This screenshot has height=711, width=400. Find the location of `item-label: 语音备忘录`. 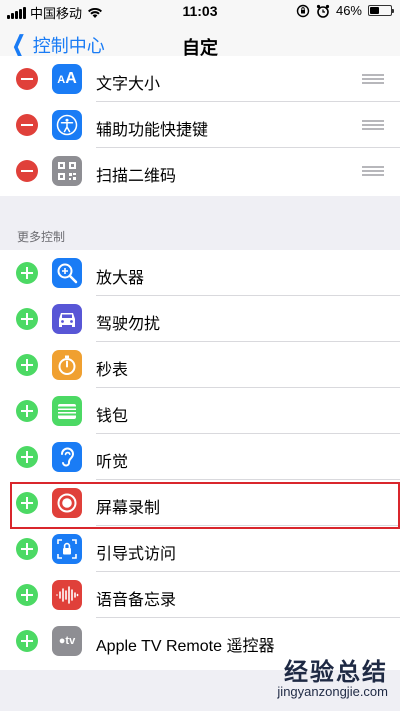

item-label: 语音备忘录 is located at coordinates (136, 600).